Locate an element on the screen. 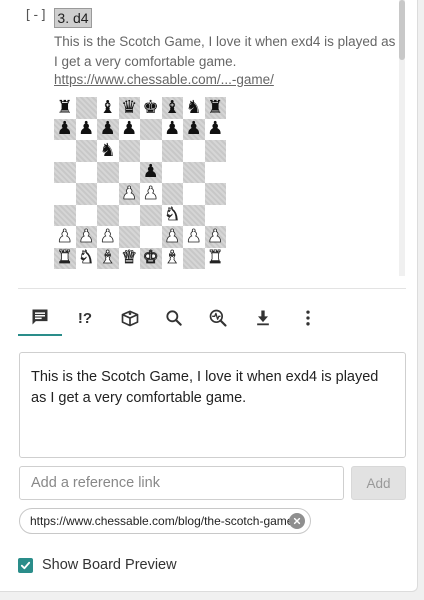 The width and height of the screenshot is (424, 600). engine-analysis-icon is located at coordinates (218, 318).